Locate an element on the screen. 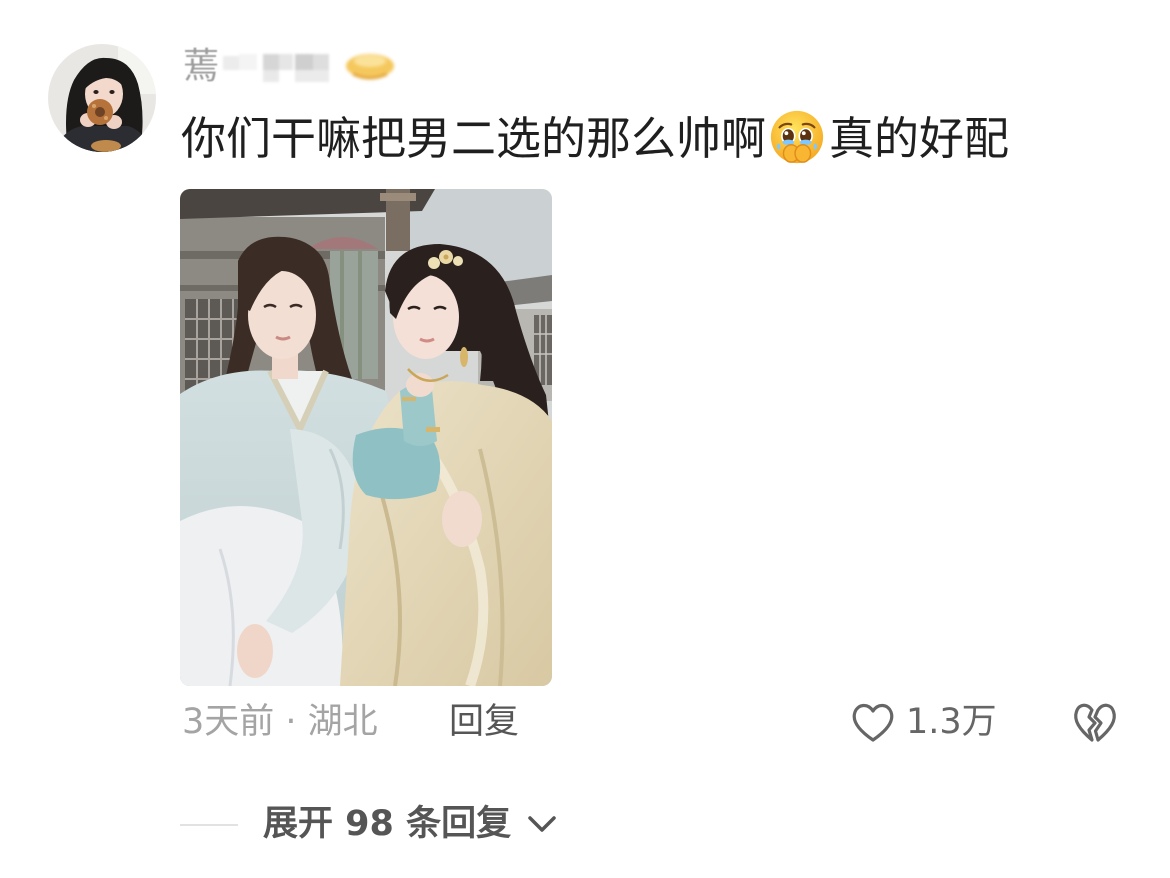 This screenshot has height=878, width=1170. face-holding-back-tears-emoji is located at coordinates (797, 137).